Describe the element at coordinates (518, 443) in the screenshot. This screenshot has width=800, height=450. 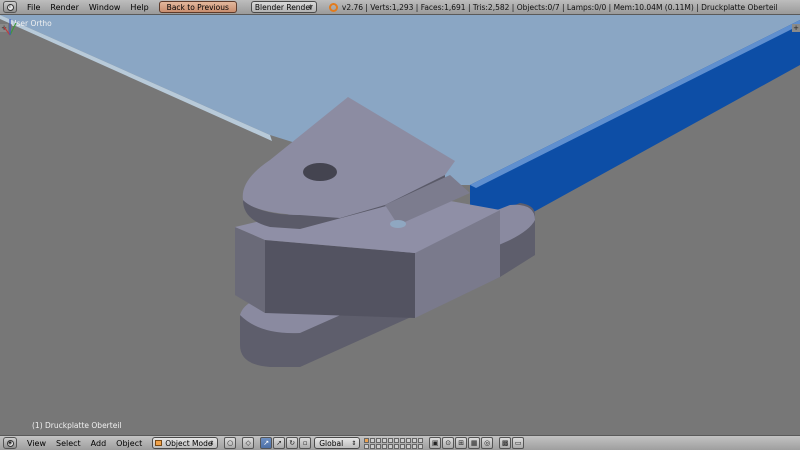
I see `camera-icon: ▭` at that location.